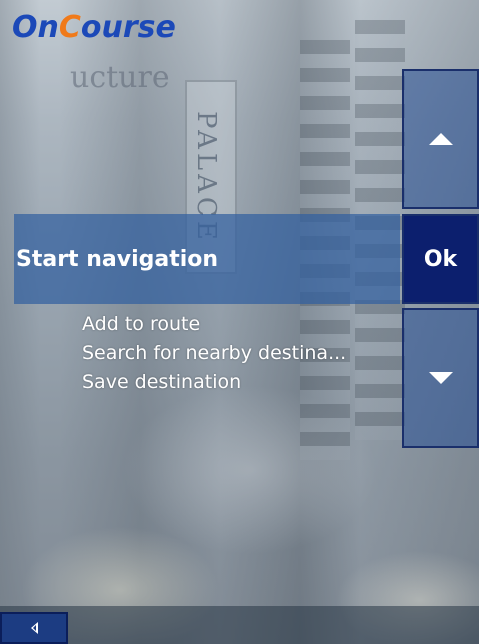  What do you see at coordinates (242, 324) in the screenshot?
I see `menu-item-add-to-route: Add to route` at bounding box center [242, 324].